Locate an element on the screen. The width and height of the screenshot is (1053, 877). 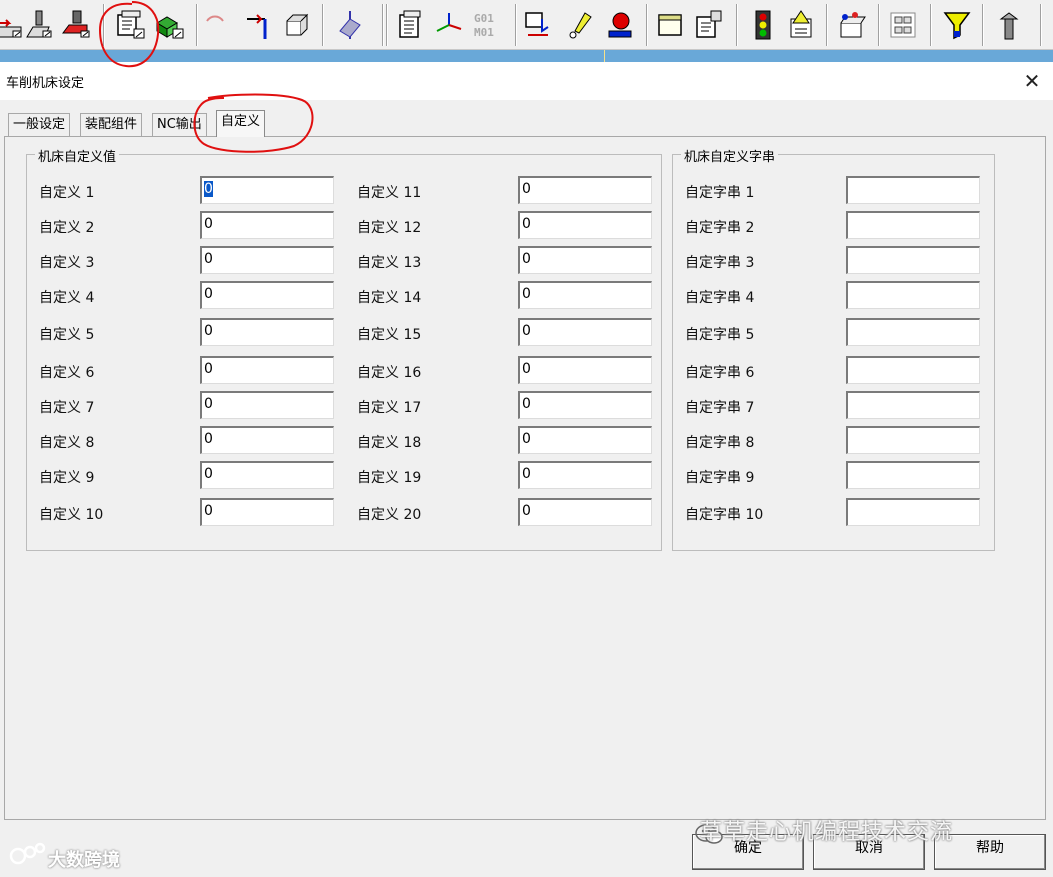
custom-string-2-label: 自定字串 2 is located at coordinates (720, 228).